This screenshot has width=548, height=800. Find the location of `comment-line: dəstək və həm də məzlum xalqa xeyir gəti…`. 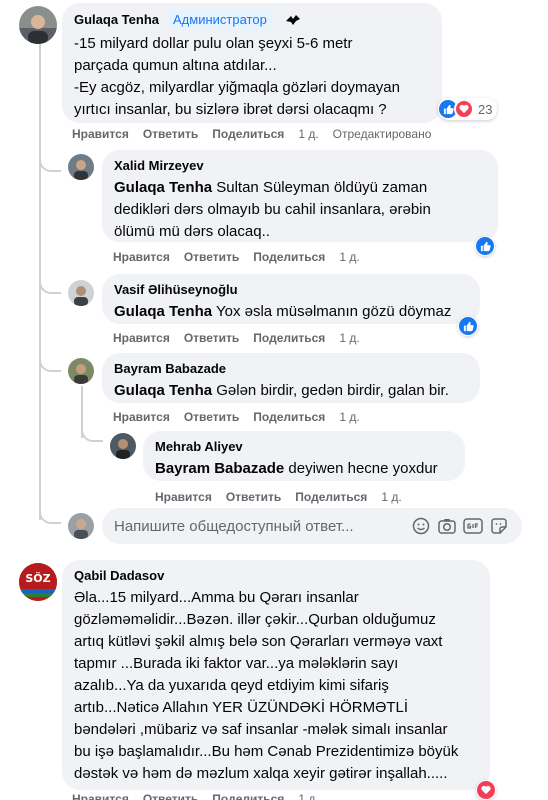

comment-line: dəstək və həm də məzlum xalqa xeyir gəti… is located at coordinates (261, 773).